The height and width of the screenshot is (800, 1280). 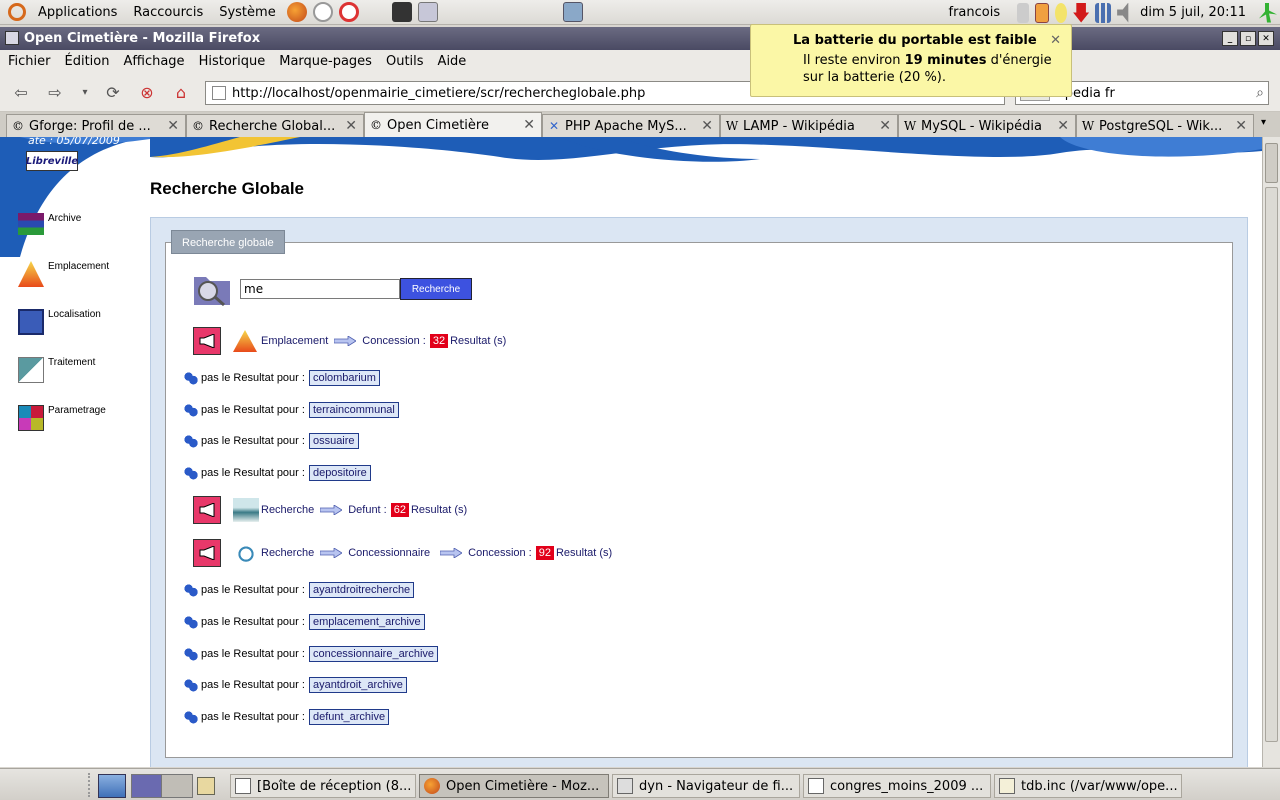 What do you see at coordinates (247, 12) in the screenshot?
I see `menu-systeme: Système` at bounding box center [247, 12].